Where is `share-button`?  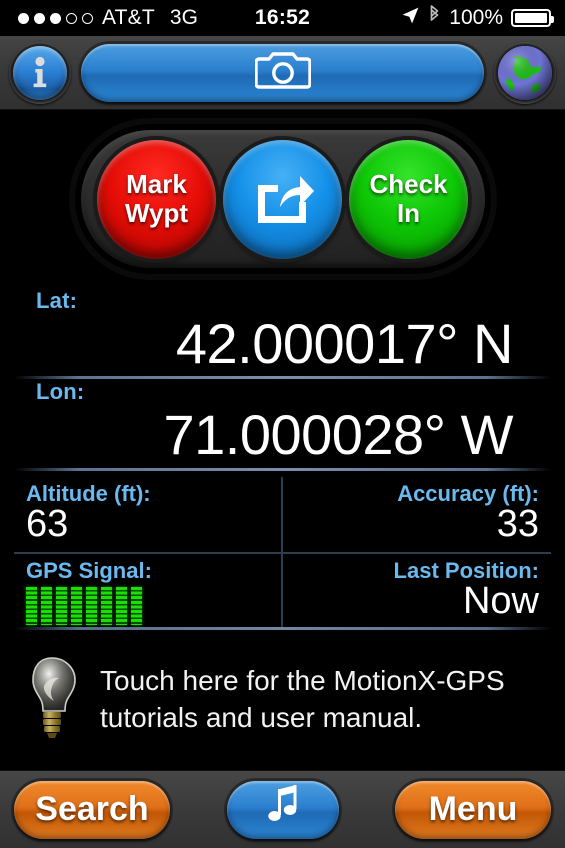 share-button is located at coordinates (282, 199).